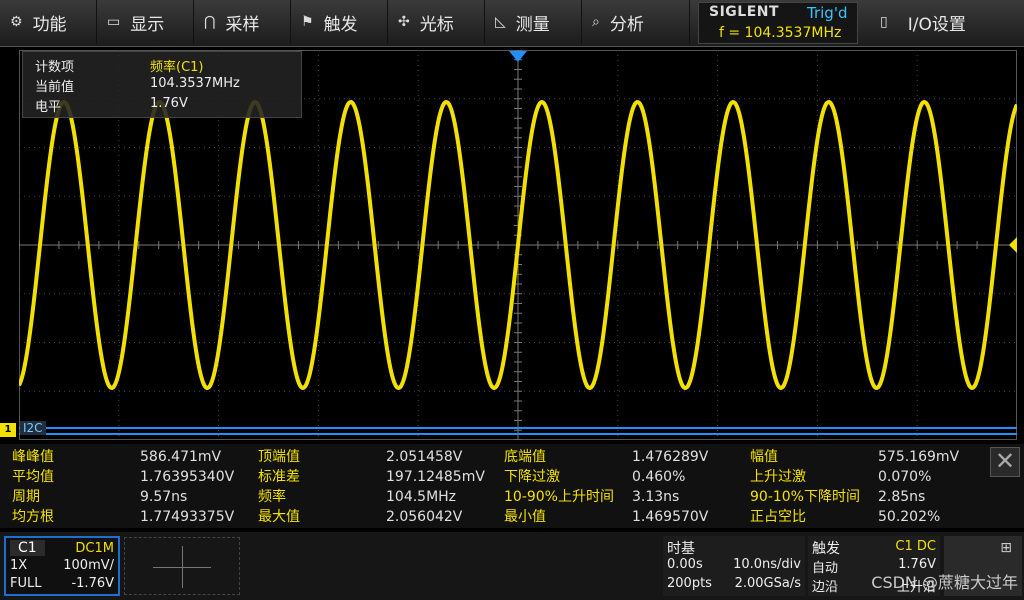  I want to click on meas-value: 1.76395340V, so click(187, 477).